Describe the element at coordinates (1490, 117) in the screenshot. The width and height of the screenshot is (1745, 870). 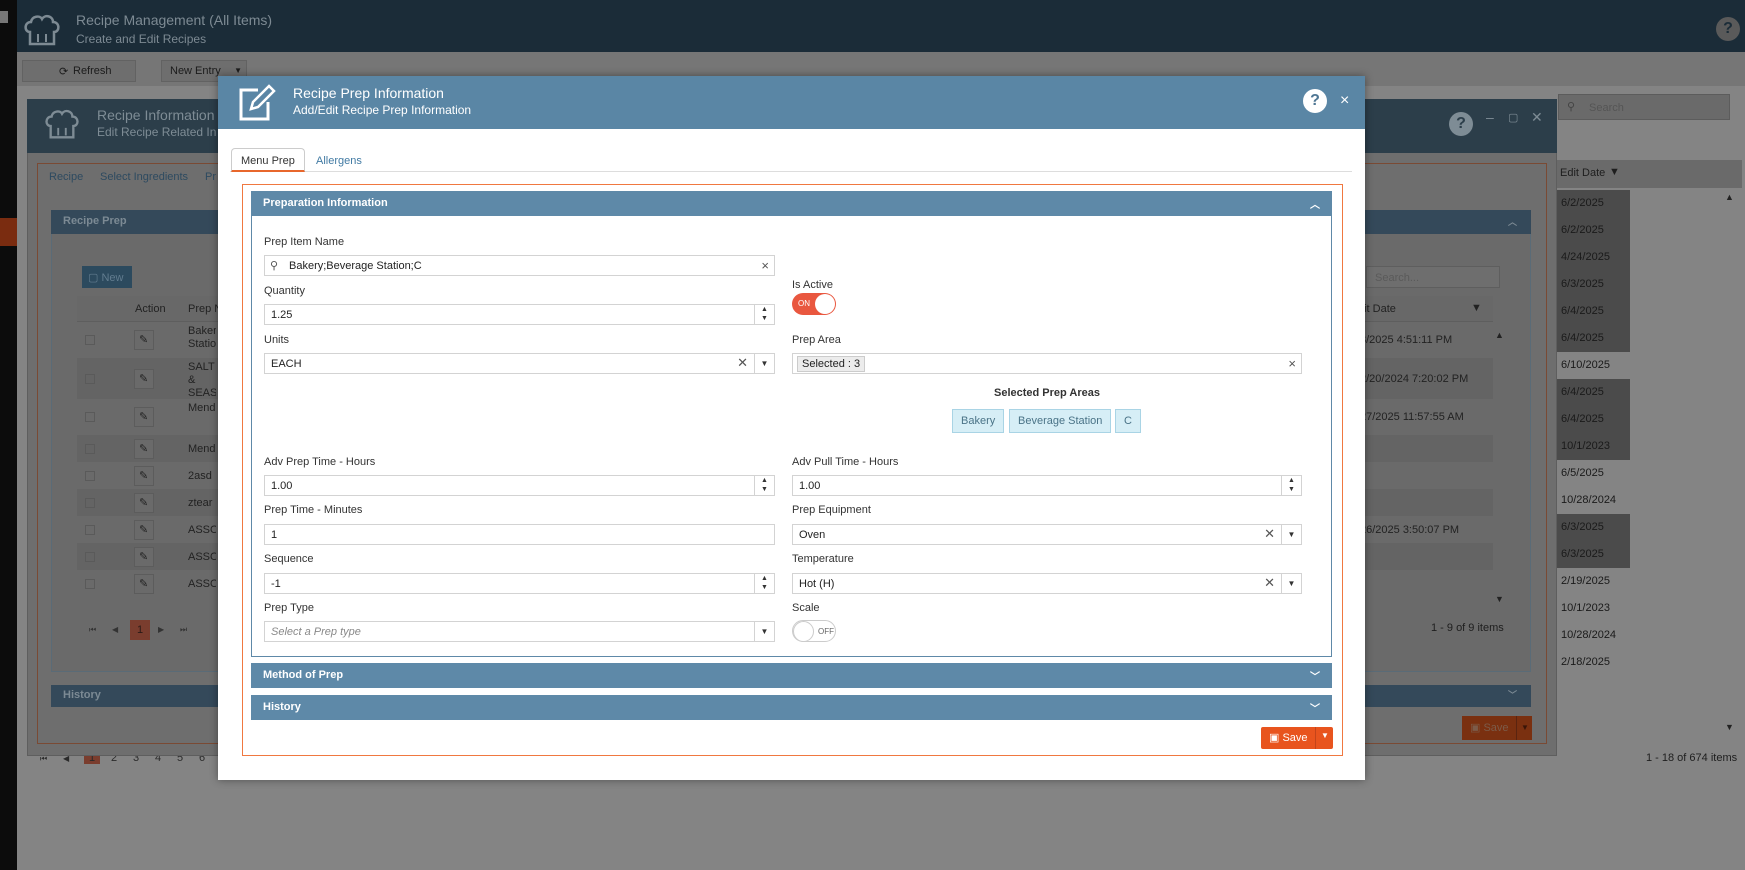
I see `minimize-icon: –` at that location.